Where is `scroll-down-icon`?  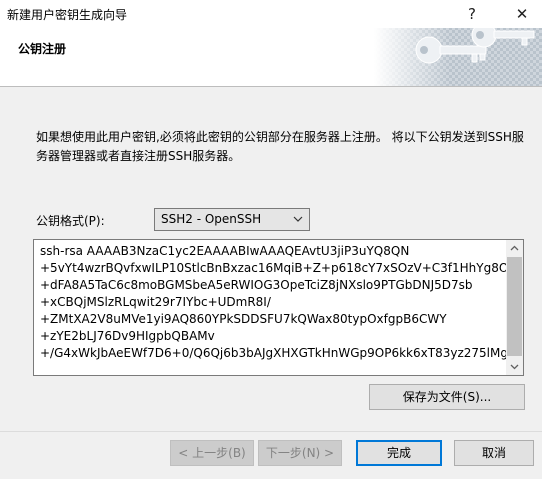
scroll-down-icon is located at coordinates (514, 366).